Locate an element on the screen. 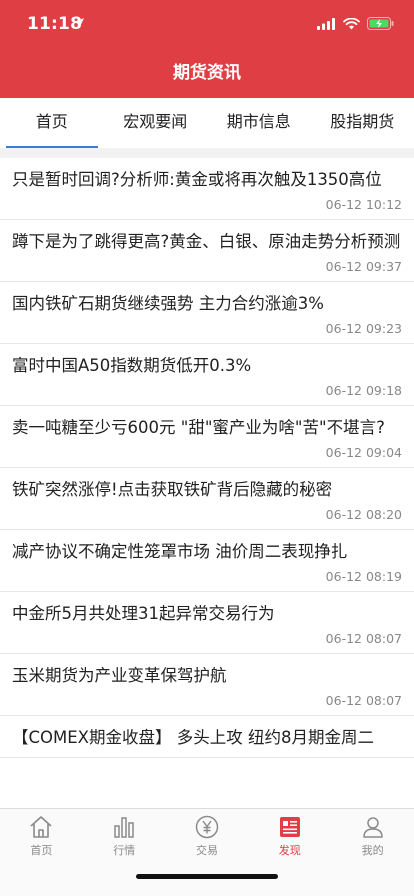 This screenshot has height=896, width=414. news-title: 卖一吨糖至少亏600元 "甜"蜜产业为啥"苦"不堪言? is located at coordinates (198, 427).